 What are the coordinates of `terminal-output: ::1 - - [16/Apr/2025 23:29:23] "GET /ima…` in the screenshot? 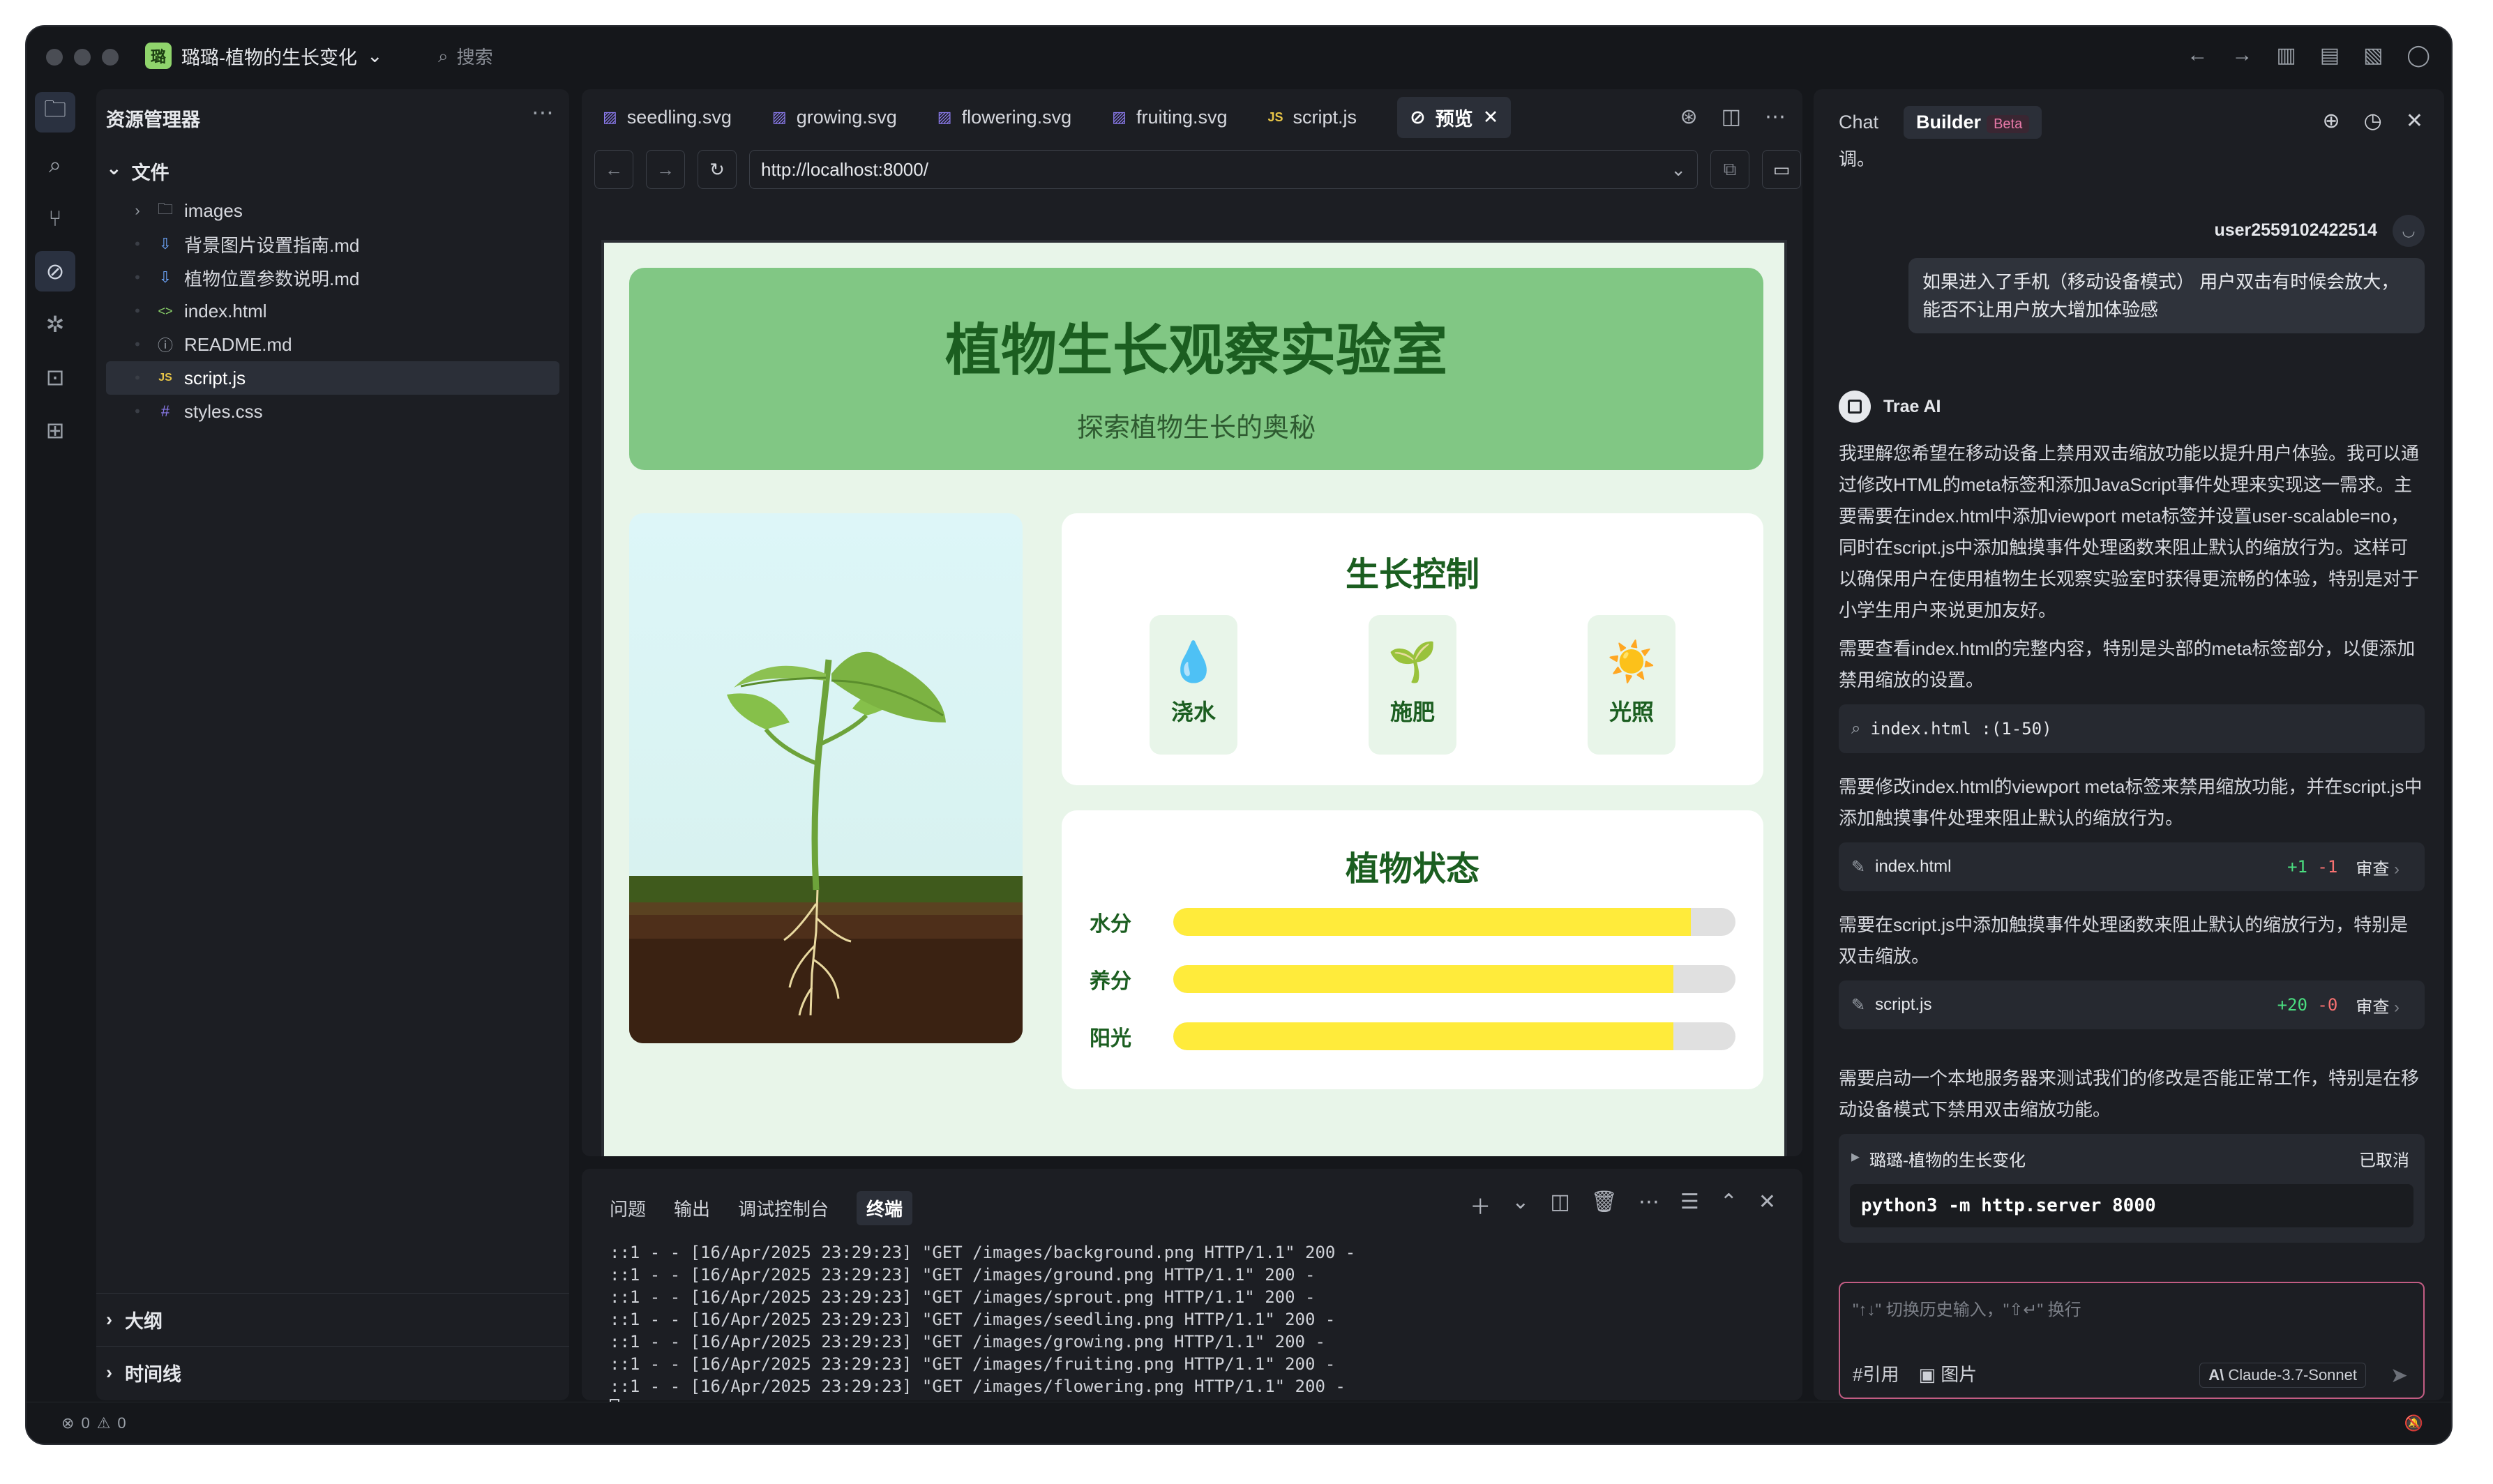 It's located at (982, 1330).